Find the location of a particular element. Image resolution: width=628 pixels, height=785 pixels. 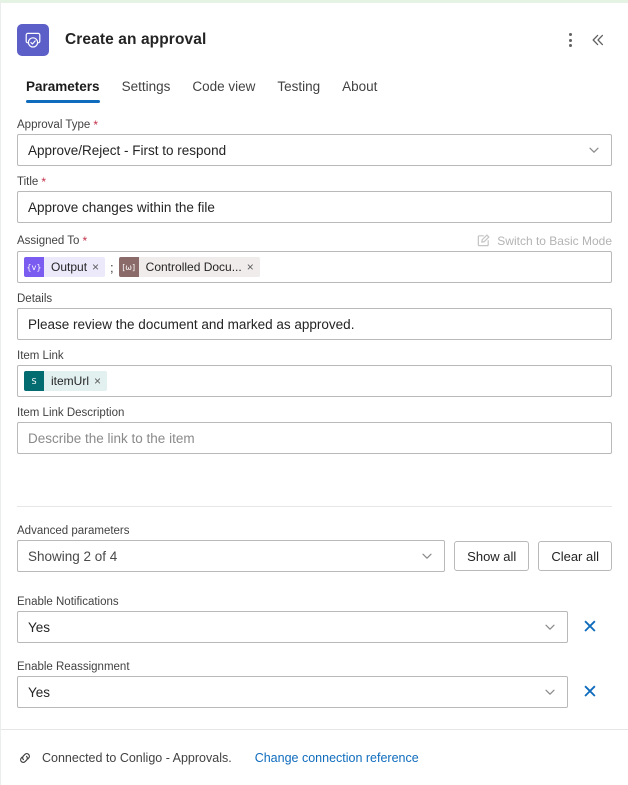

connection-status-text: Connected to Conligo - Approvals. is located at coordinates (137, 757).